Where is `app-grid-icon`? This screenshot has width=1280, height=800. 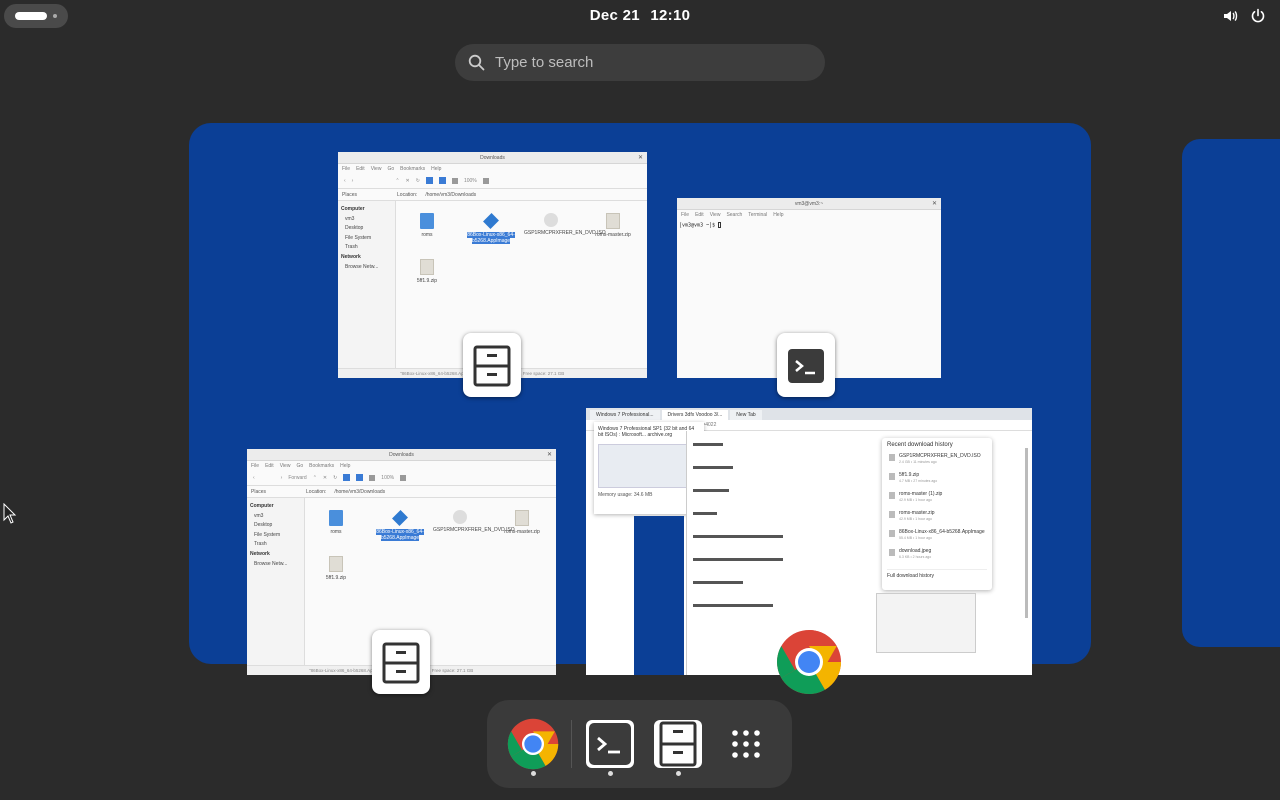
app-grid-icon is located at coordinates (746, 744).